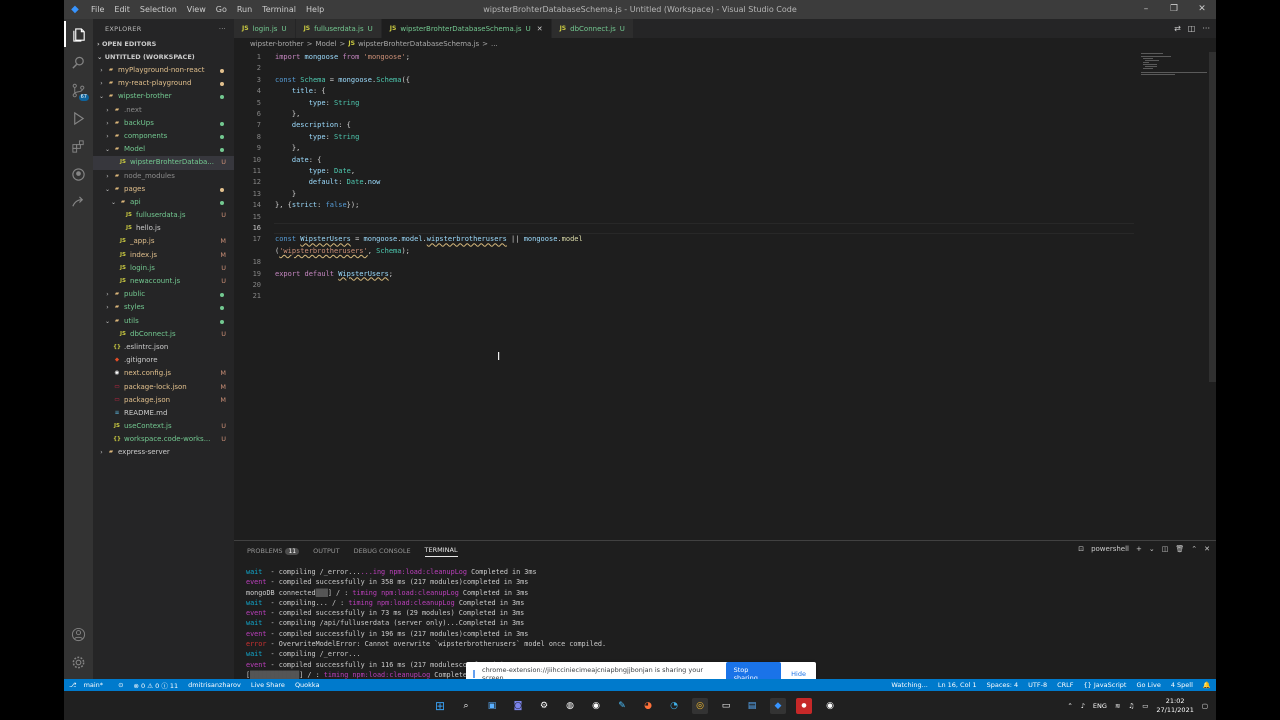 Image resolution: width=1280 pixels, height=720 pixels. I want to click on new-terminal-icon: +, so click(1139, 549).